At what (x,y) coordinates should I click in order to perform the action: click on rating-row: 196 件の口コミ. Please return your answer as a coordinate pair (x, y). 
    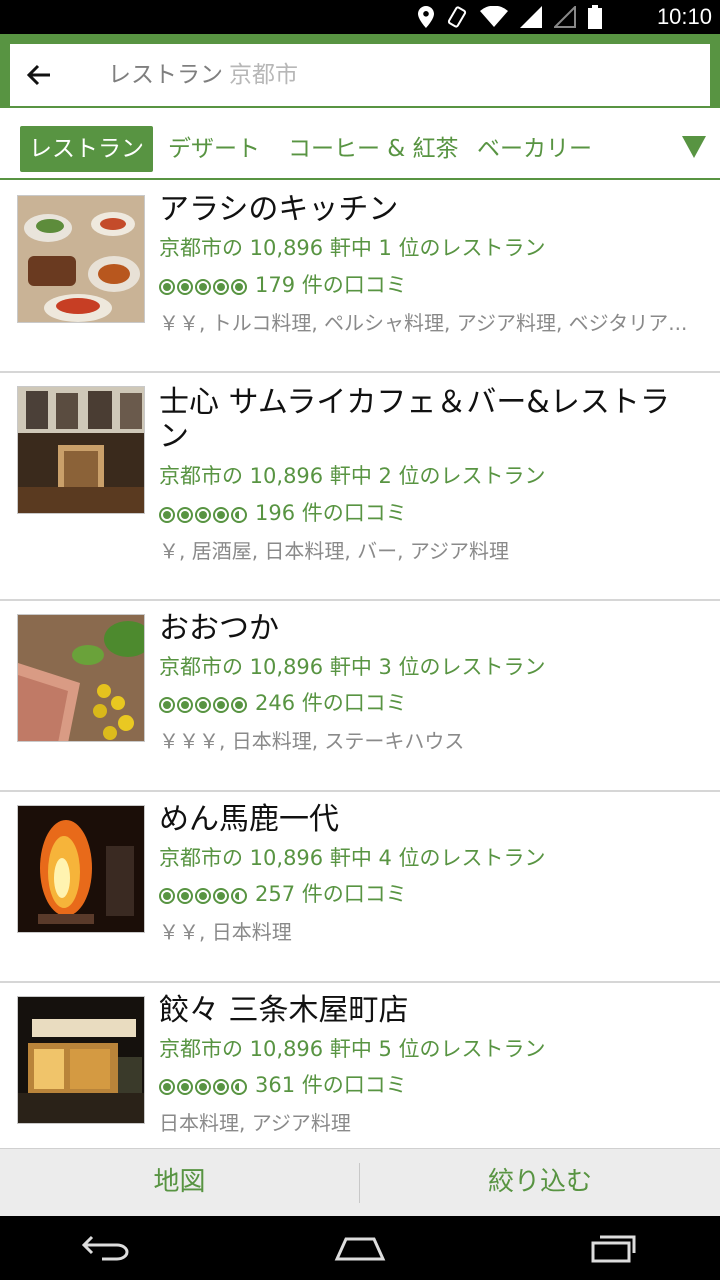
    Looking at the image, I should click on (283, 513).